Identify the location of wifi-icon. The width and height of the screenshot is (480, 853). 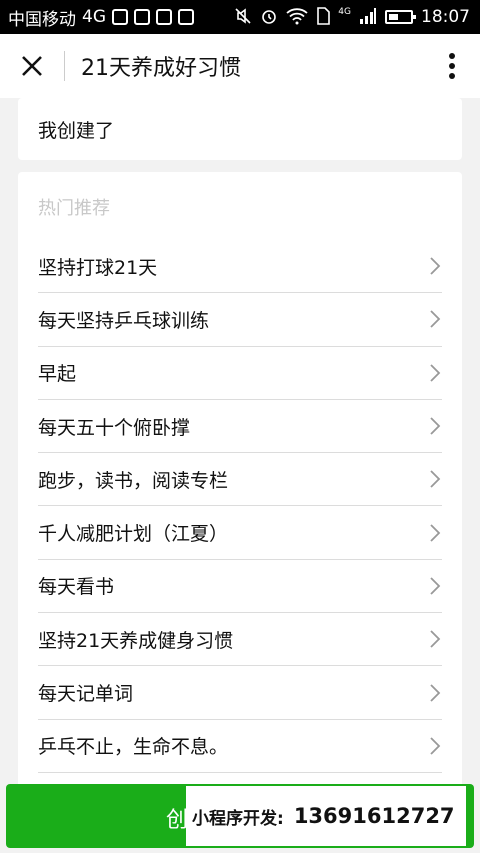
(297, 17).